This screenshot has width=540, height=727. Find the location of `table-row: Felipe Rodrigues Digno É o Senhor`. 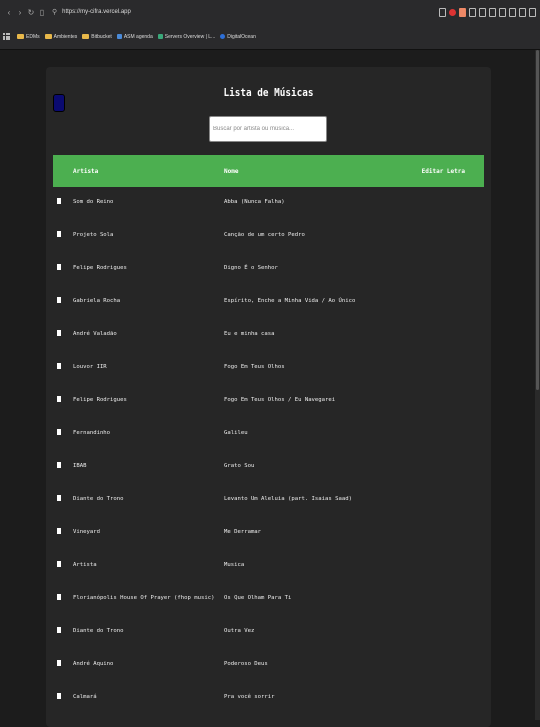

table-row: Felipe Rodrigues Digno É o Senhor is located at coordinates (268, 269).